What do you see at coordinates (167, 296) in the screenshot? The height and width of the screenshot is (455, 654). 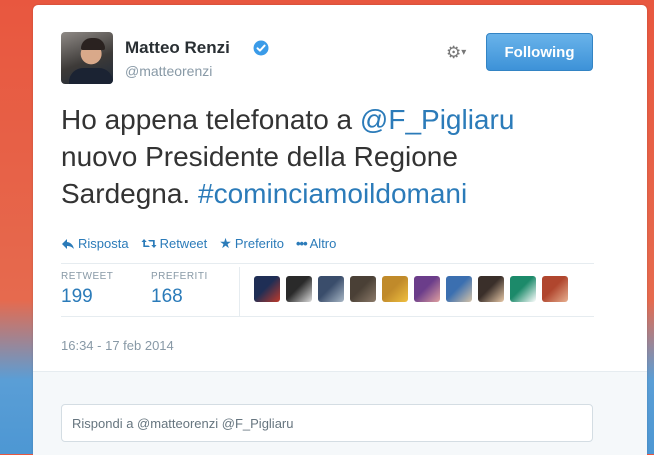 I see `favorite-count: 168` at bounding box center [167, 296].